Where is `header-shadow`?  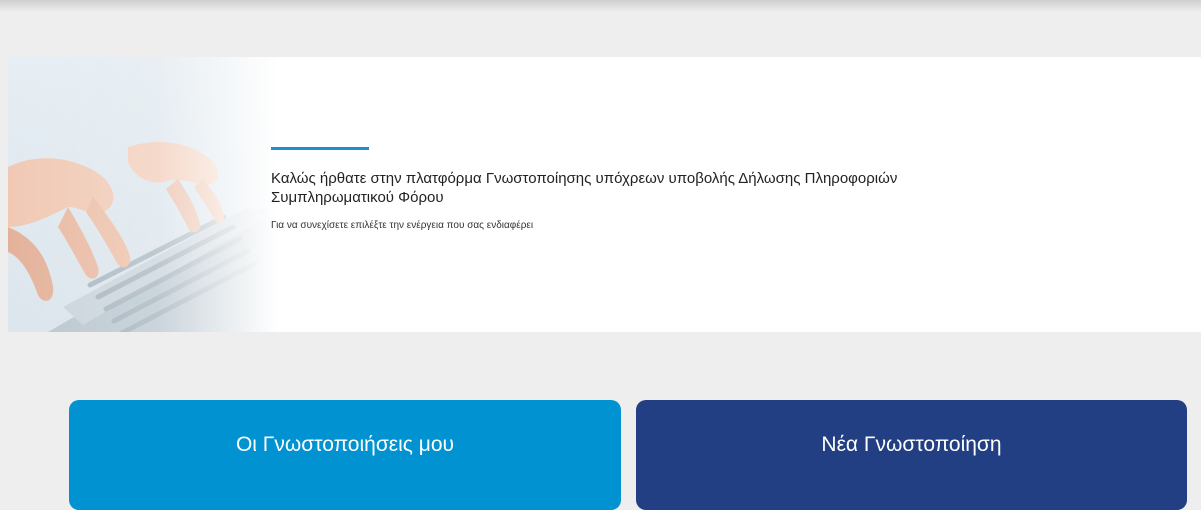 header-shadow is located at coordinates (600, 6).